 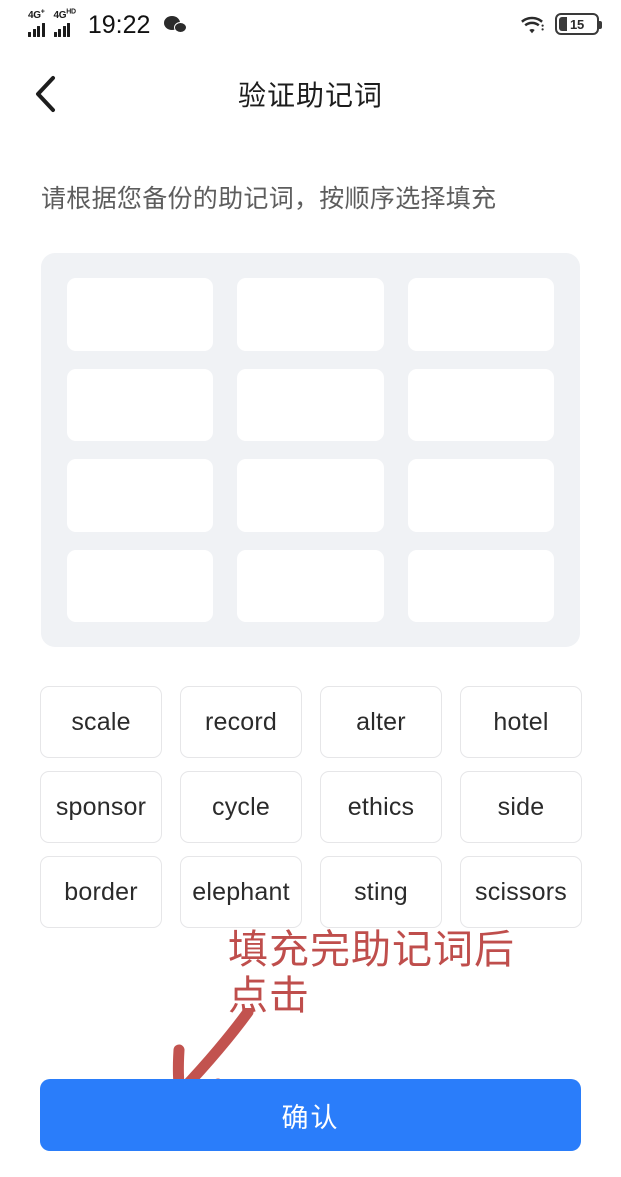 I want to click on battery-icon: 15, so click(x=578, y=24).